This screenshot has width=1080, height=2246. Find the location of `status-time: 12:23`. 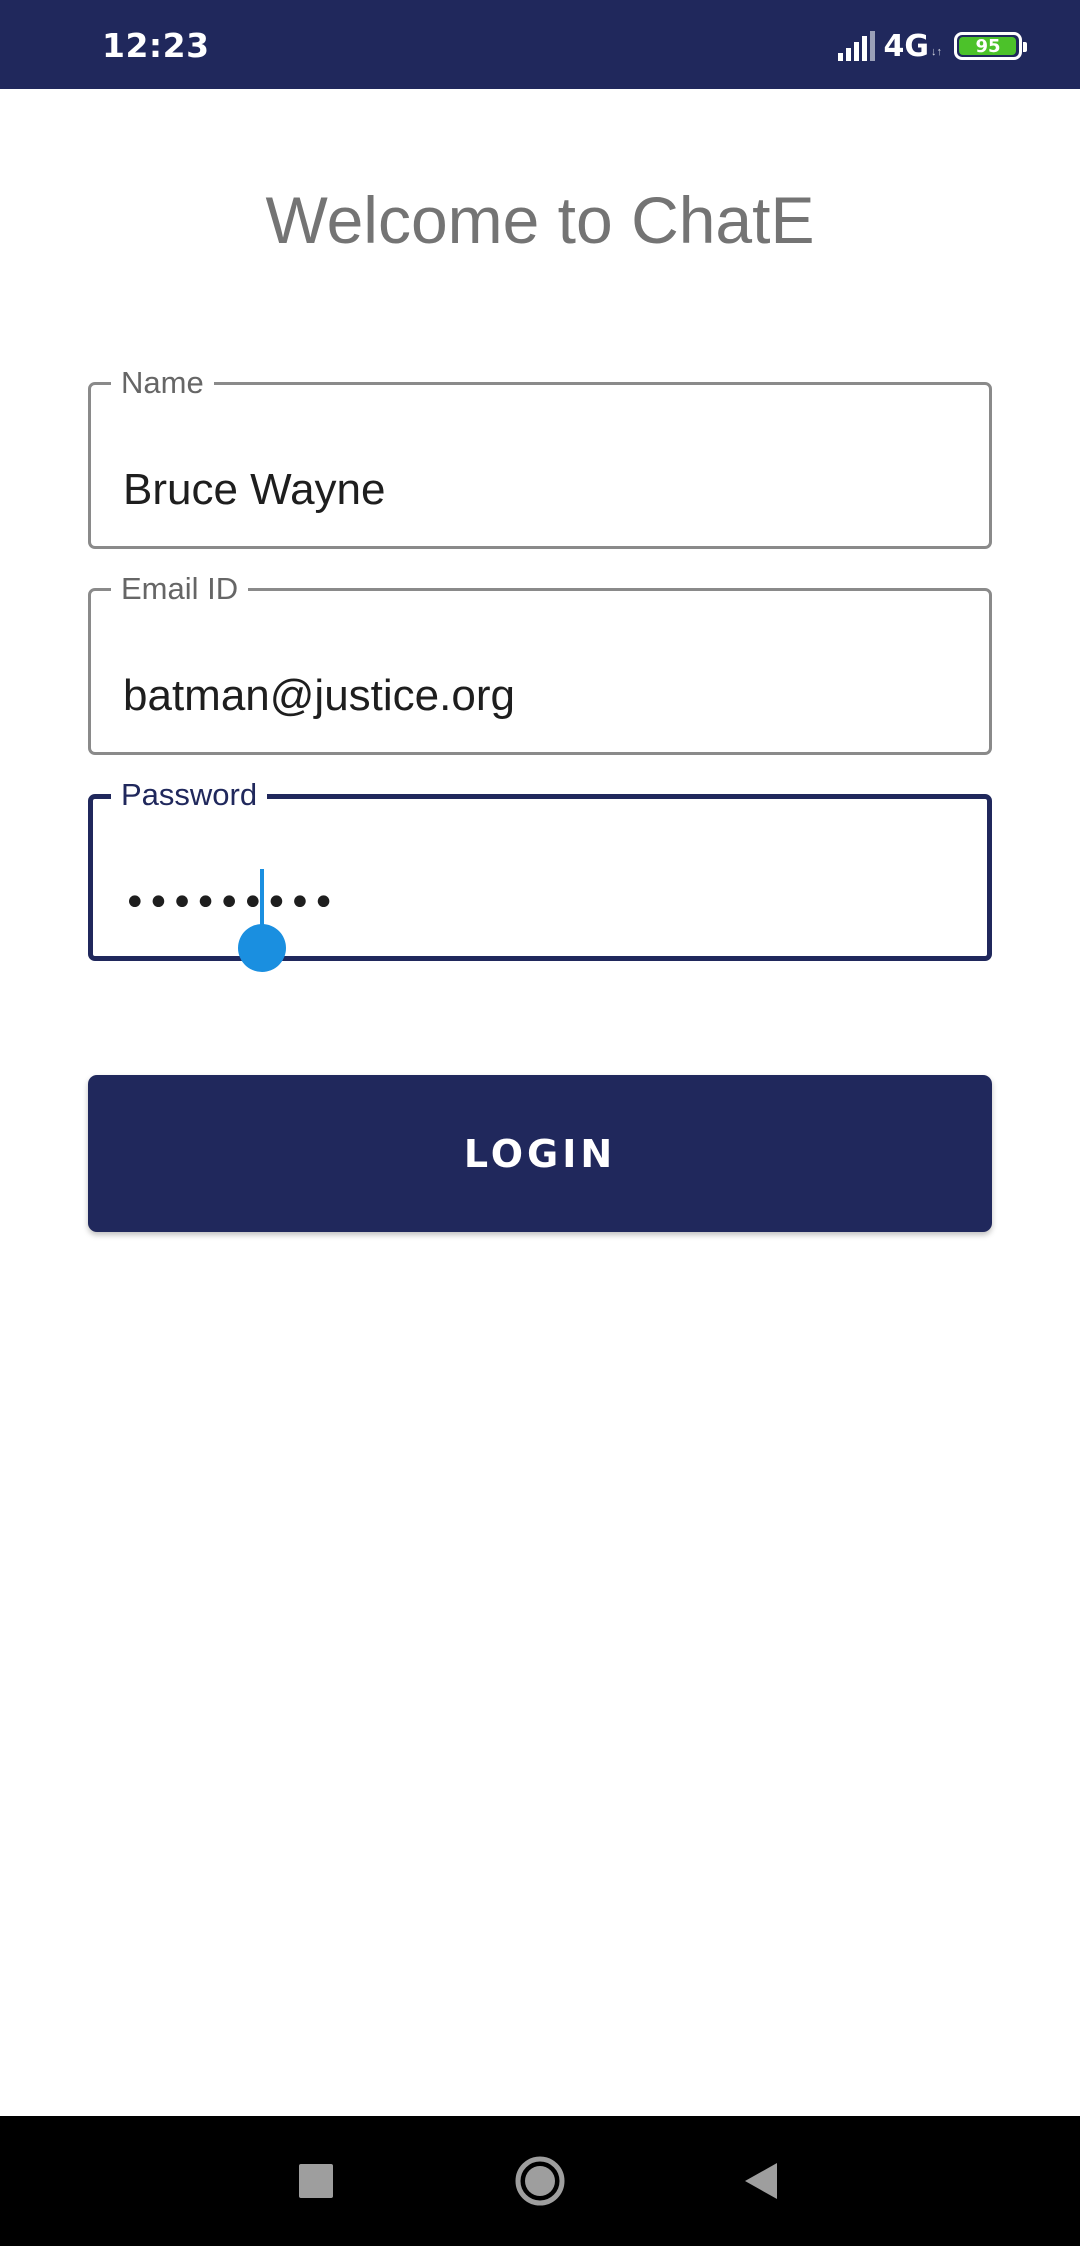

status-time: 12:23 is located at coordinates (156, 45).